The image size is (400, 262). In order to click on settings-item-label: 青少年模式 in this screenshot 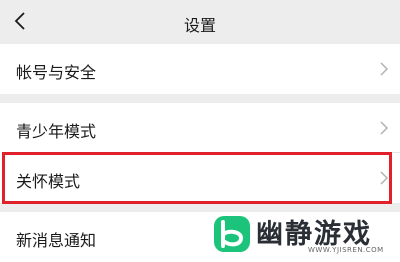, I will do `click(56, 131)`.